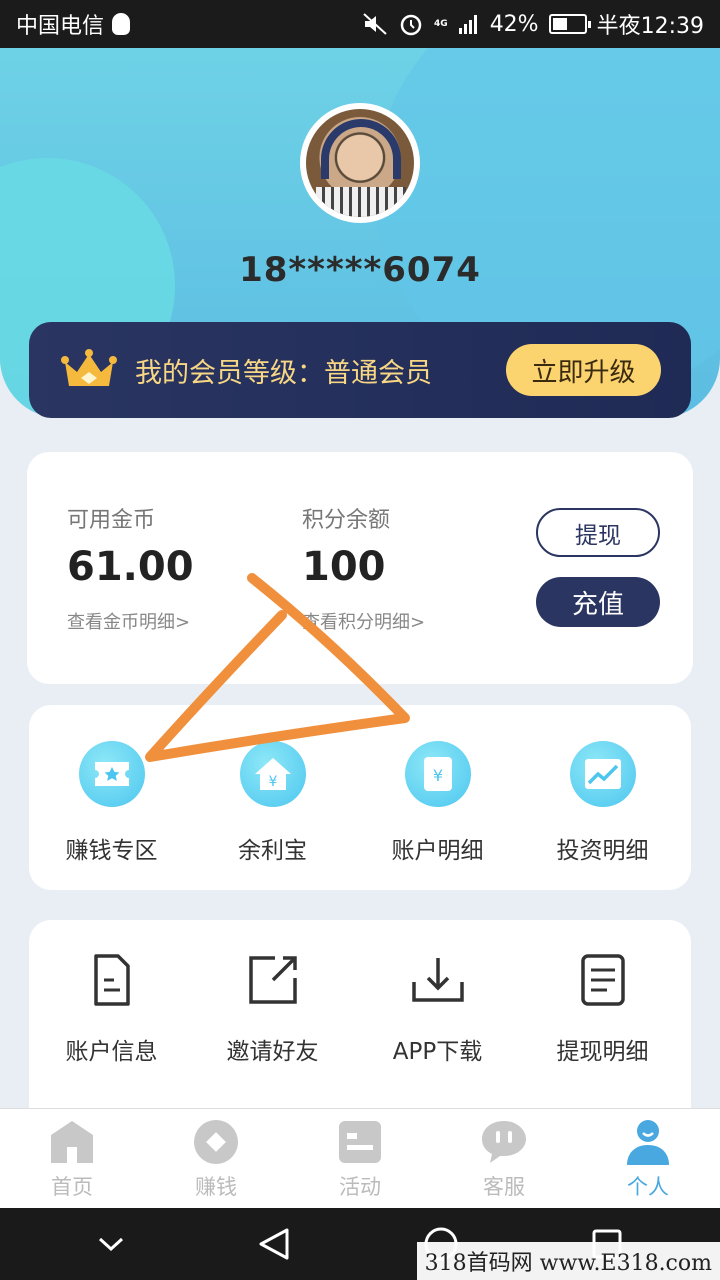 Image resolution: width=720 pixels, height=1280 pixels. I want to click on signal-bars-icon, so click(467, 24).